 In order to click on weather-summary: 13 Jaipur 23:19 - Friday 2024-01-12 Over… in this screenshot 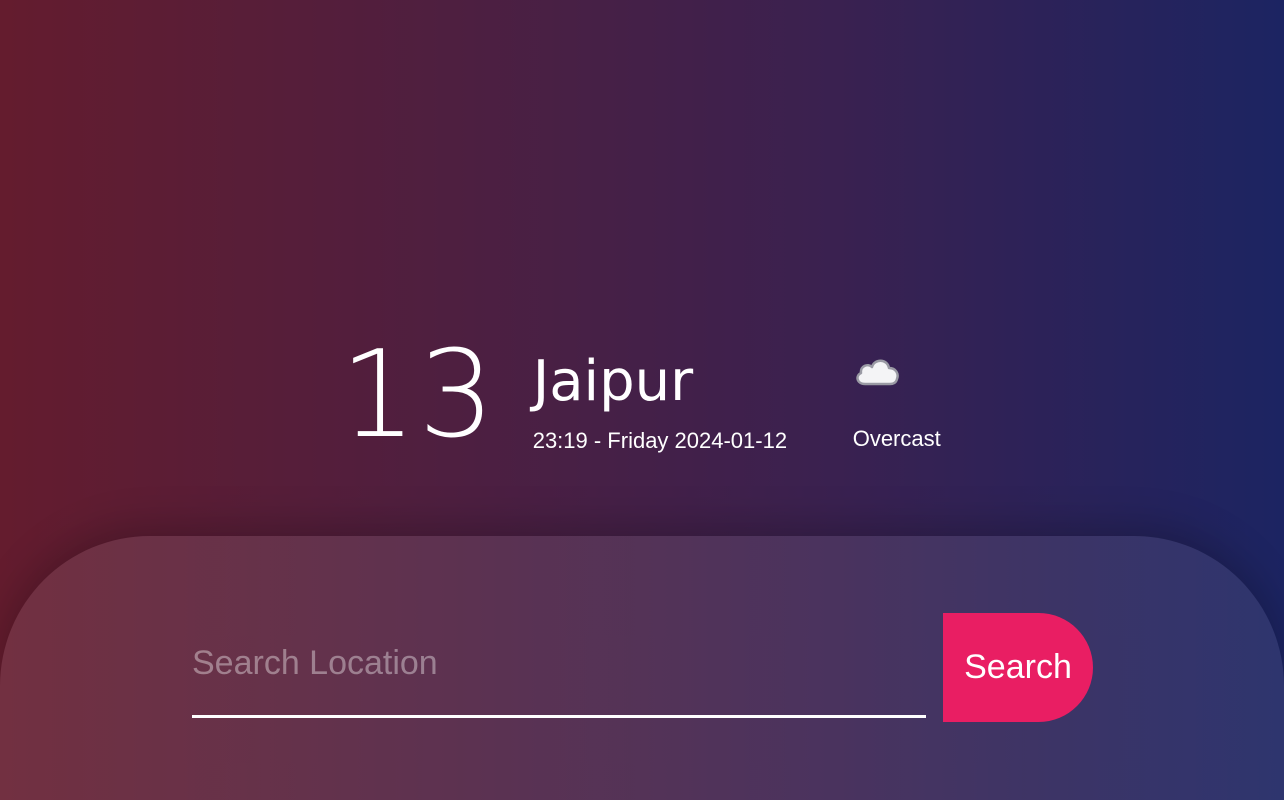, I will do `click(640, 403)`.